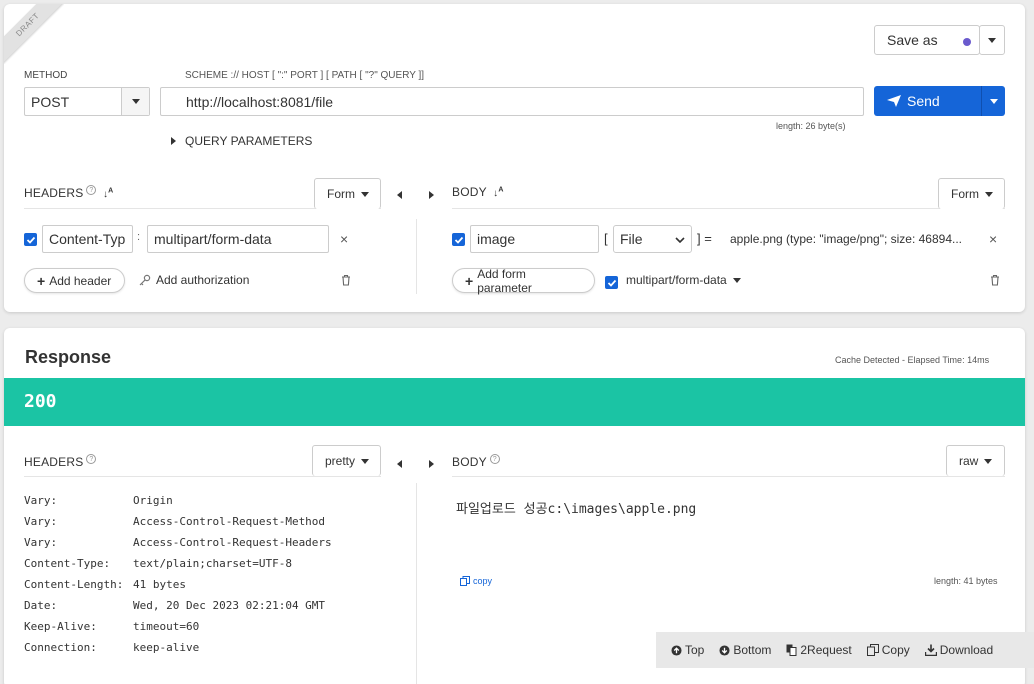  Describe the element at coordinates (68, 357) in the screenshot. I see `response-title: Response` at that location.